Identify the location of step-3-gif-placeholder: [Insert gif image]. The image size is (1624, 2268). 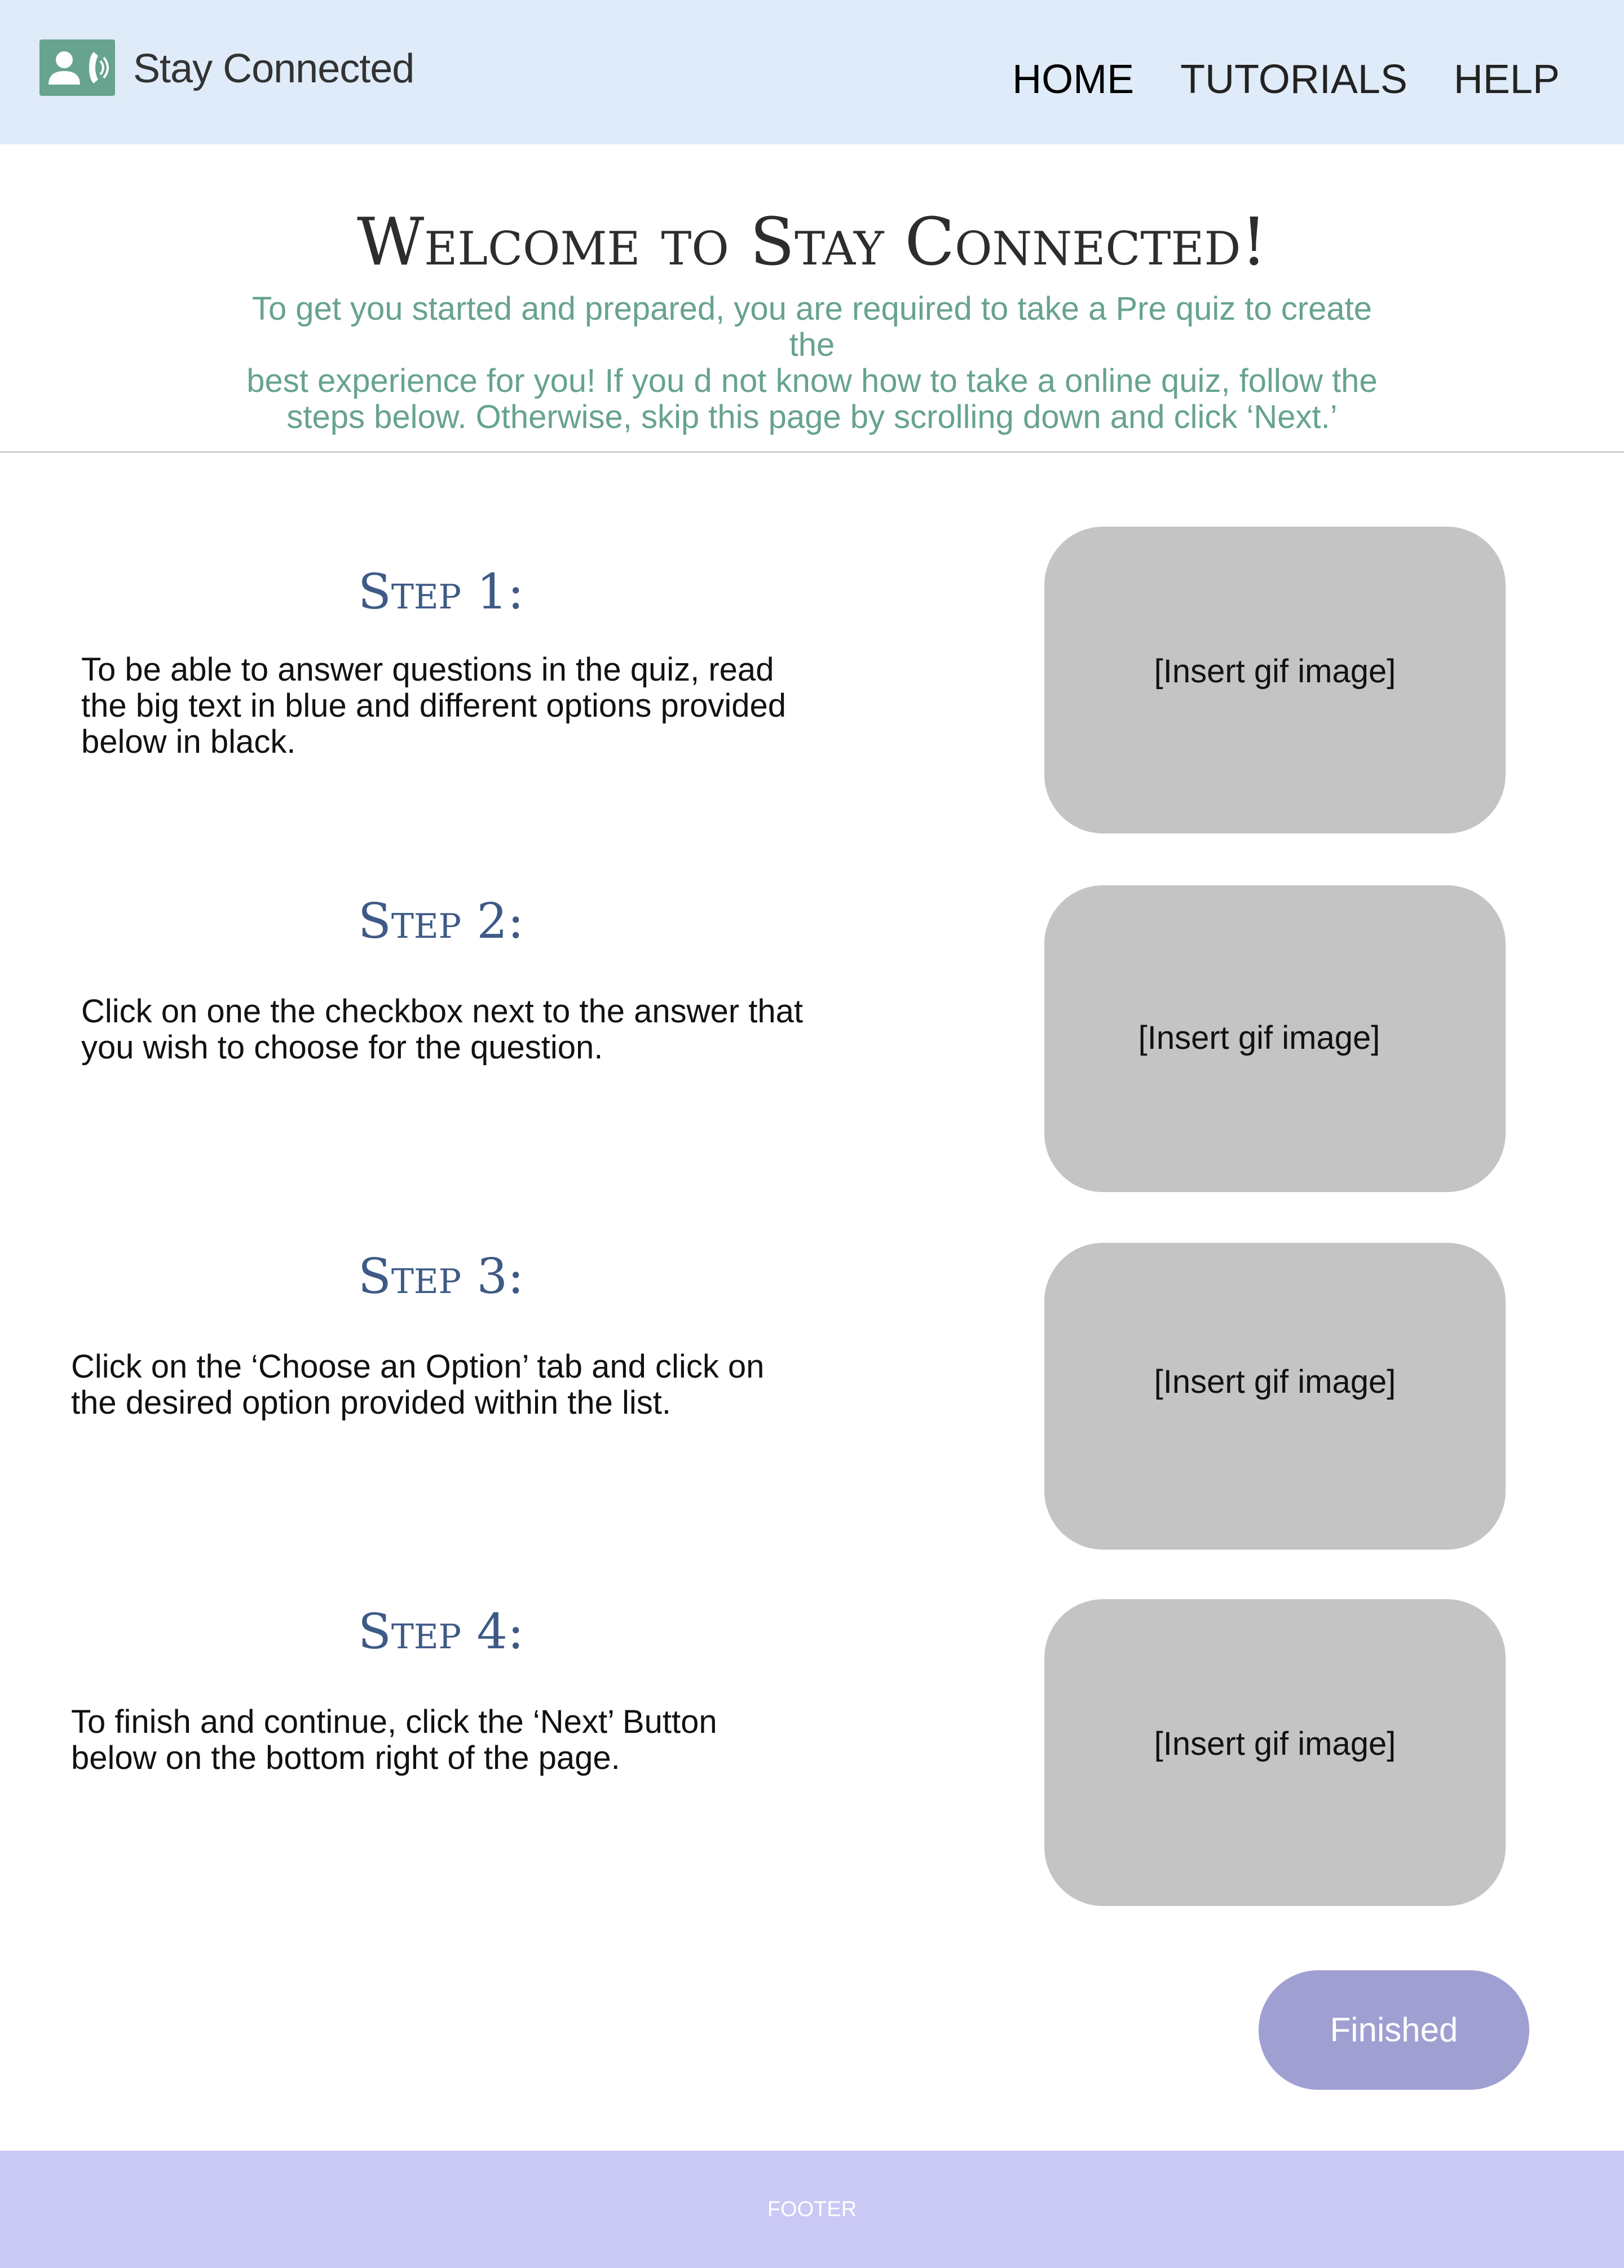
(1275, 1396).